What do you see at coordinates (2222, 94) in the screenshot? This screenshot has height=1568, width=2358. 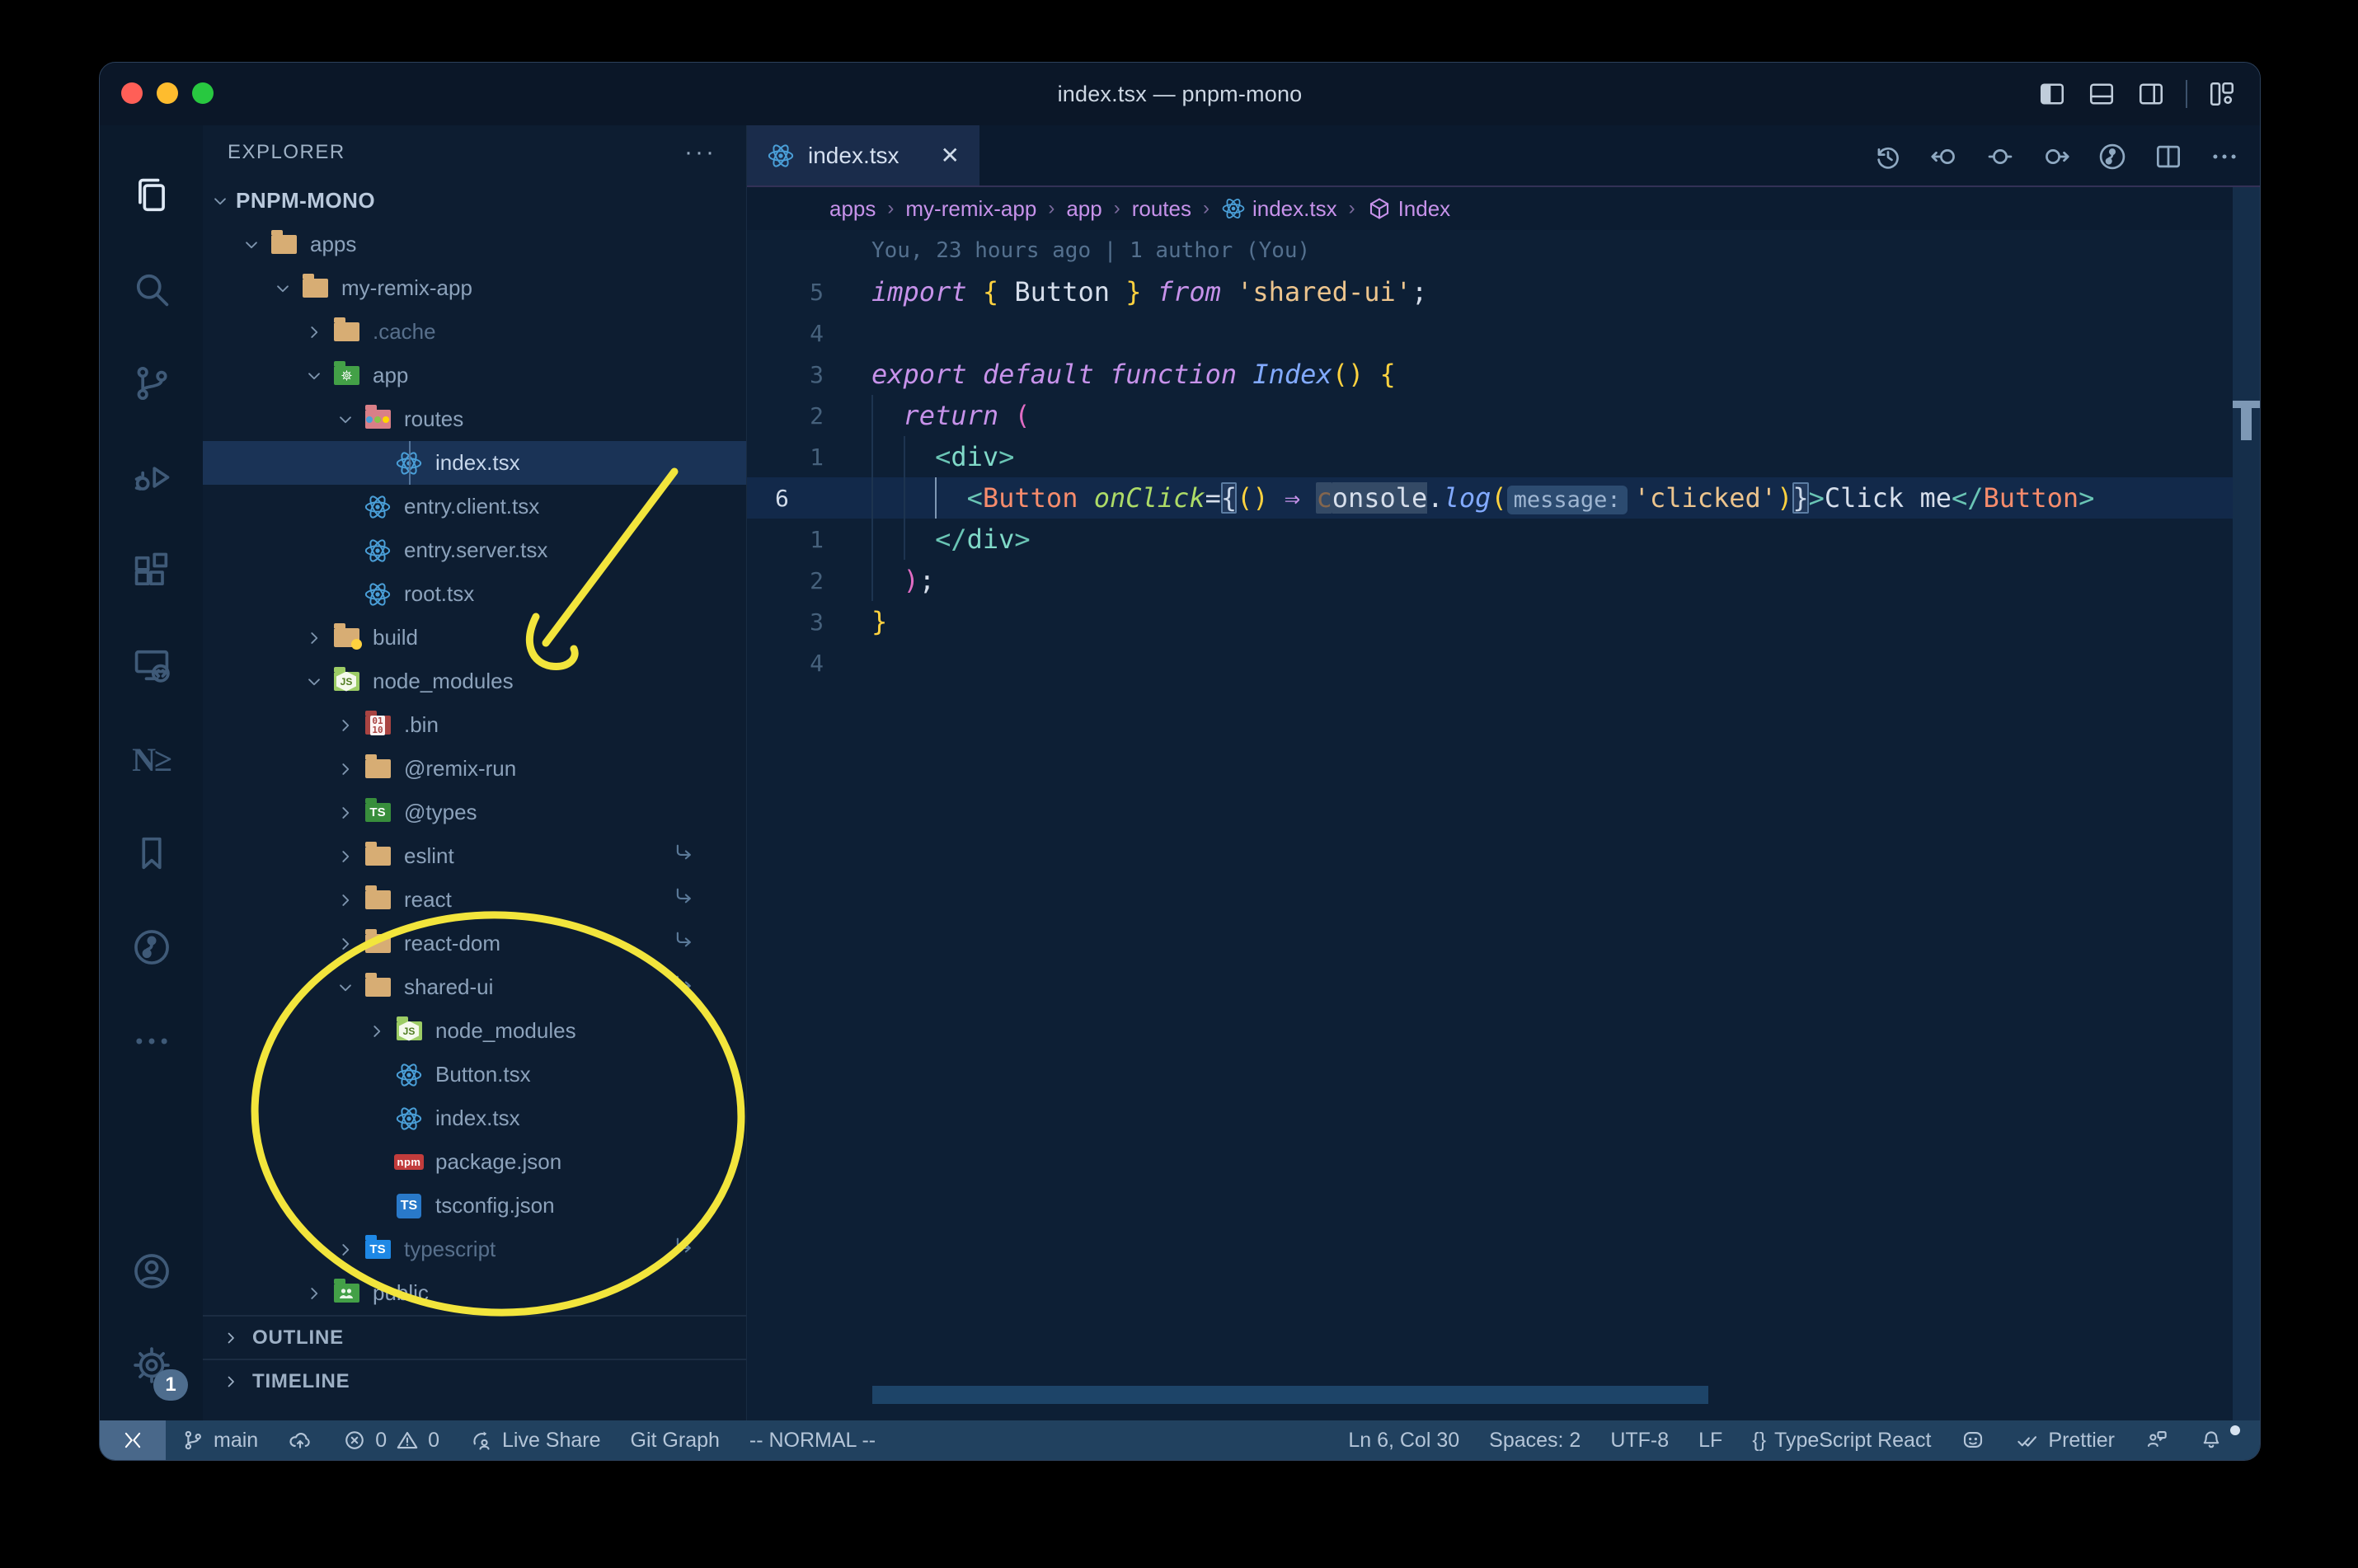 I see `customize-layout-icon` at bounding box center [2222, 94].